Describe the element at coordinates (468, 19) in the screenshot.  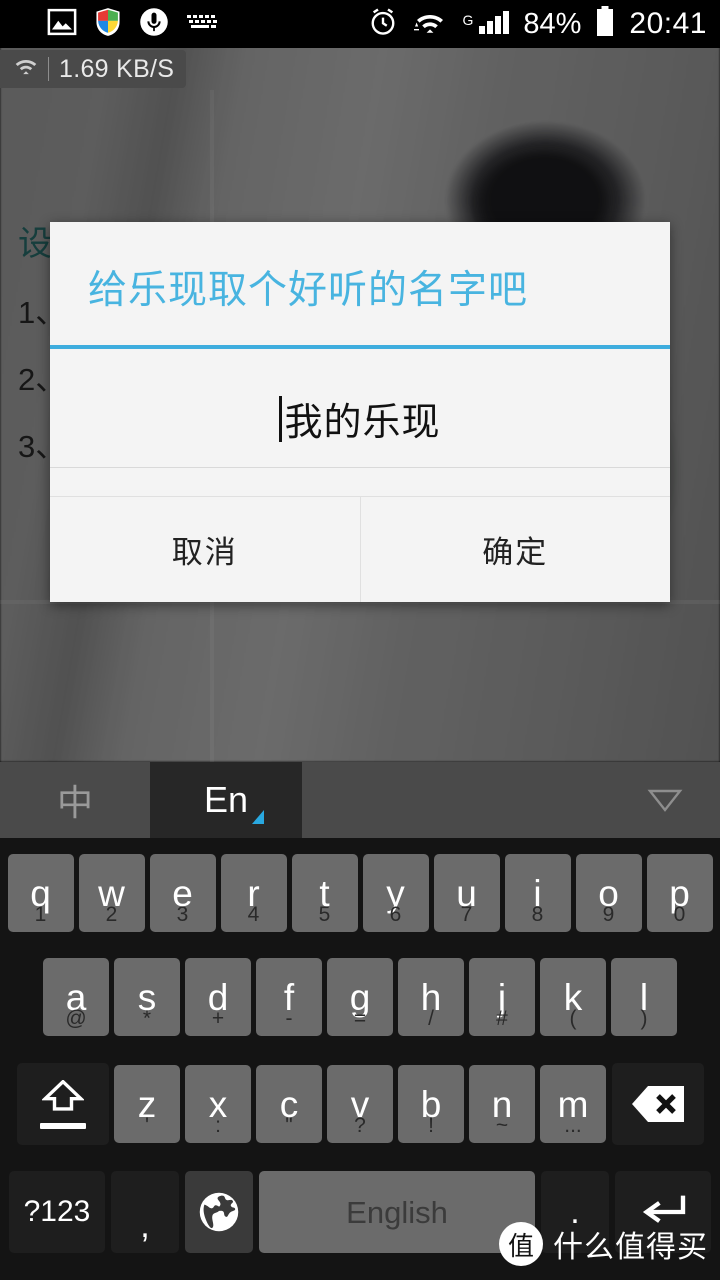
I see `network-type-label: G` at that location.